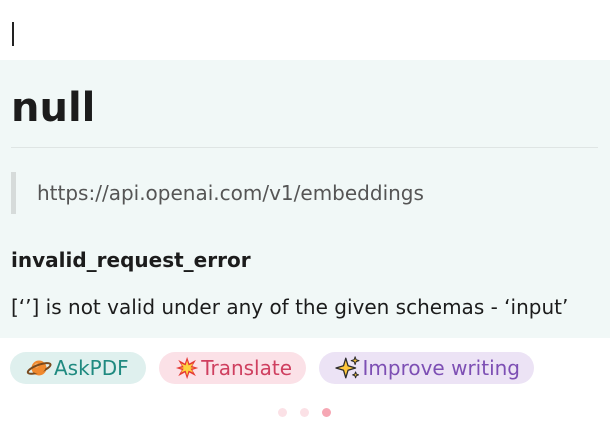 This screenshot has height=430, width=610. Describe the element at coordinates (53, 108) in the screenshot. I see `response-title: null` at that location.